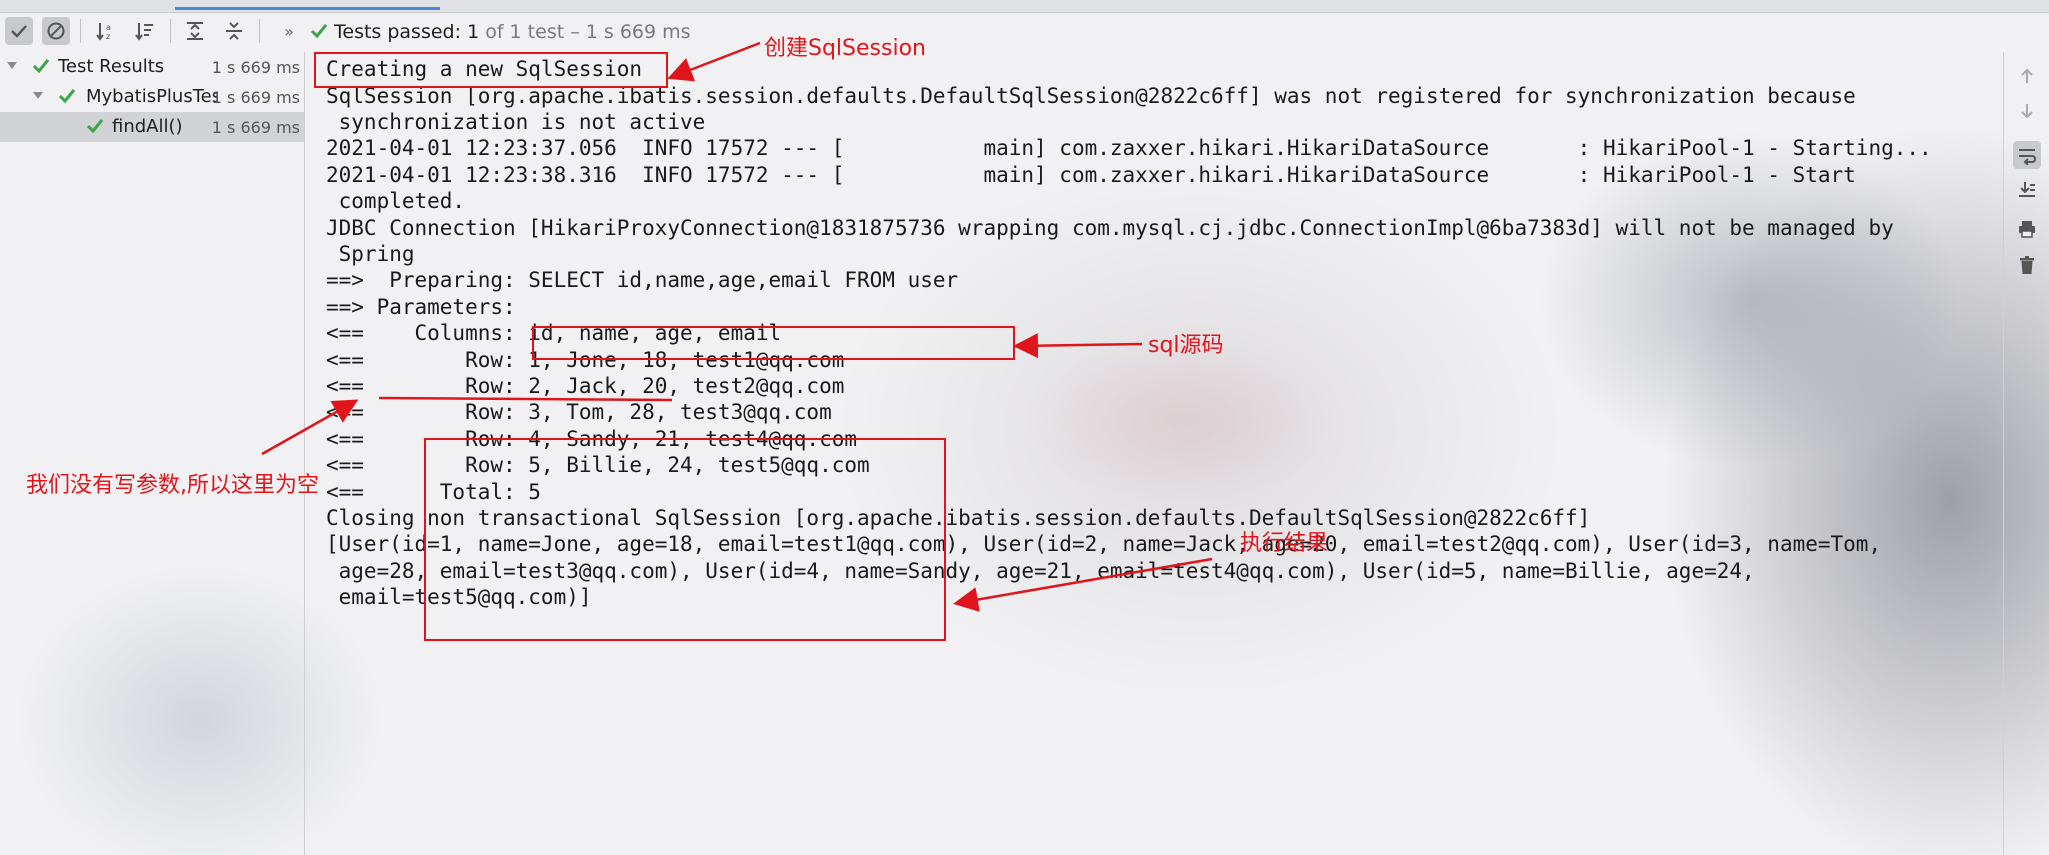 The height and width of the screenshot is (855, 2049). Describe the element at coordinates (714, 61) in the screenshot. I see `annotation-arrow-create-session` at that location.